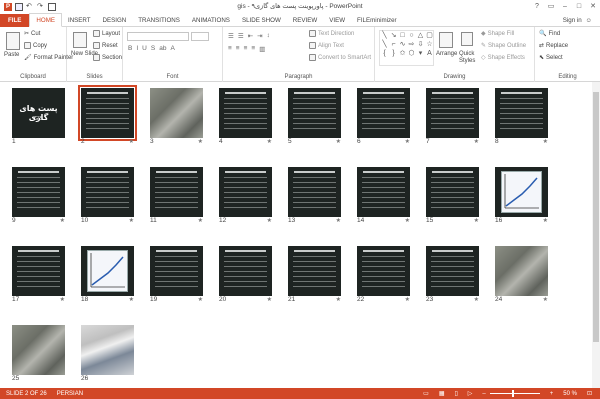  What do you see at coordinates (384, 53) in the screenshot?
I see `brace-shape-icon: {` at bounding box center [384, 53].